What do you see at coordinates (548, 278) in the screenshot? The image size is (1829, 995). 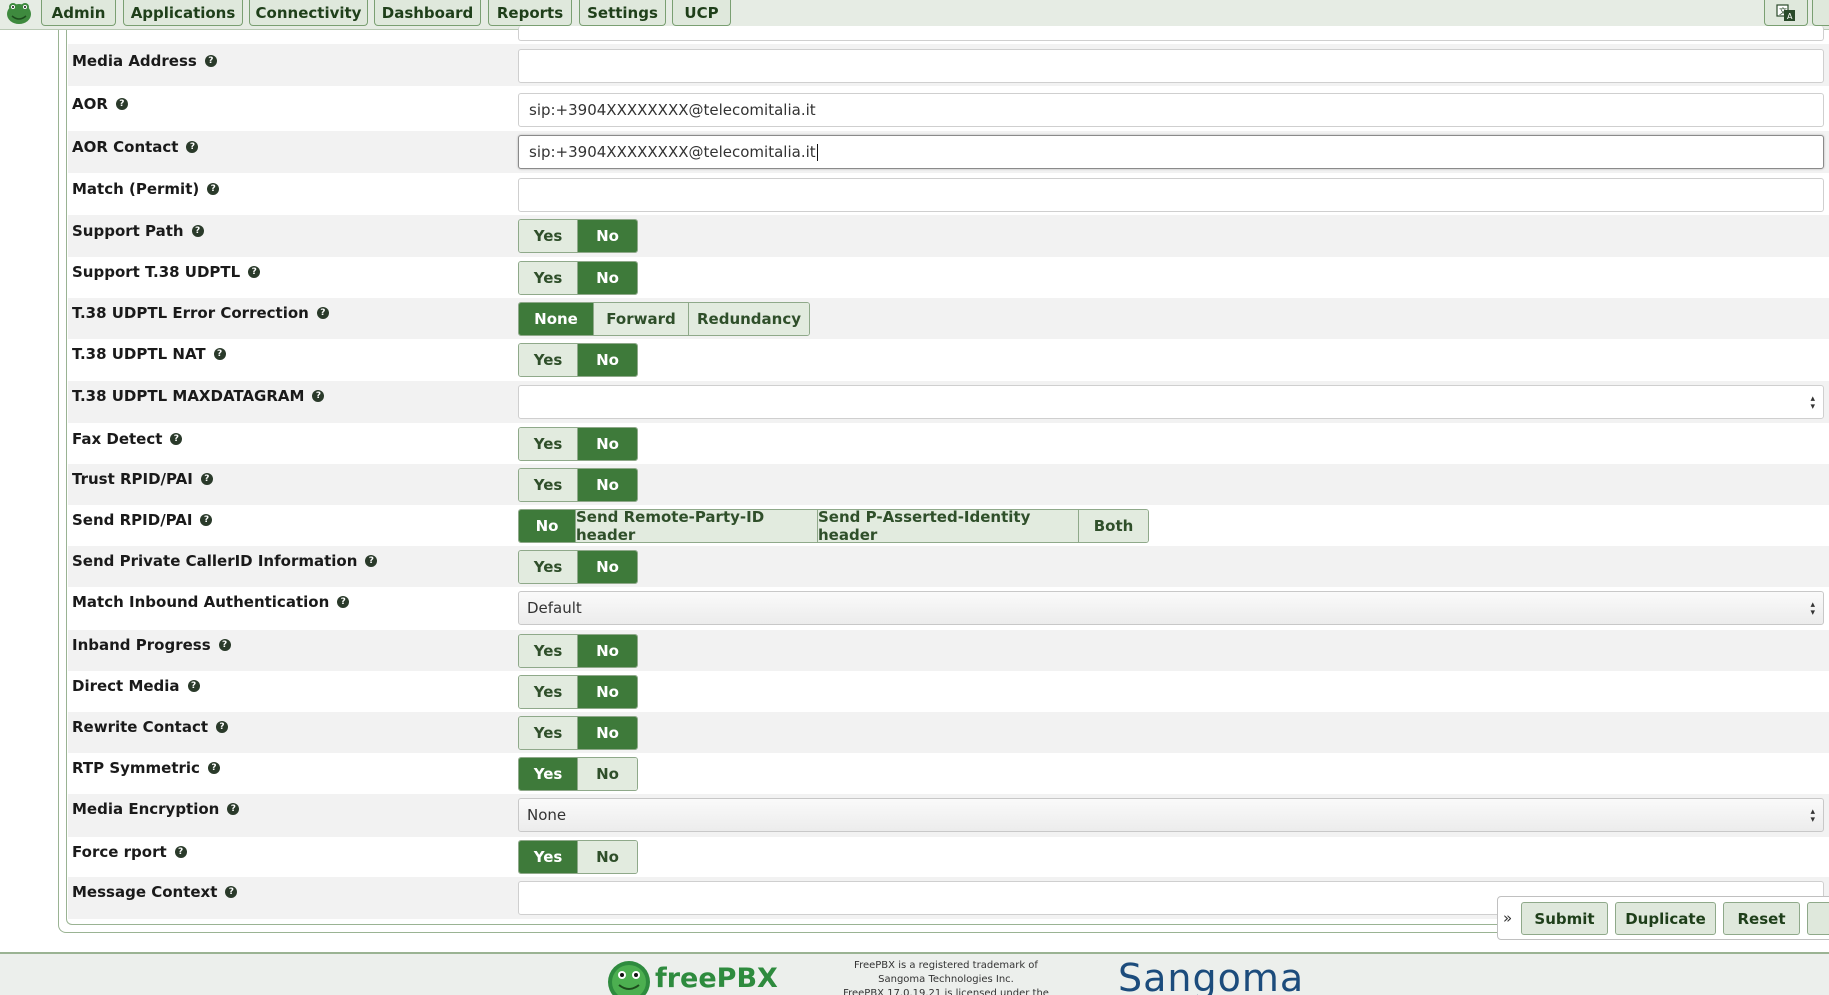 I see `support-t38-yes: Yes` at bounding box center [548, 278].